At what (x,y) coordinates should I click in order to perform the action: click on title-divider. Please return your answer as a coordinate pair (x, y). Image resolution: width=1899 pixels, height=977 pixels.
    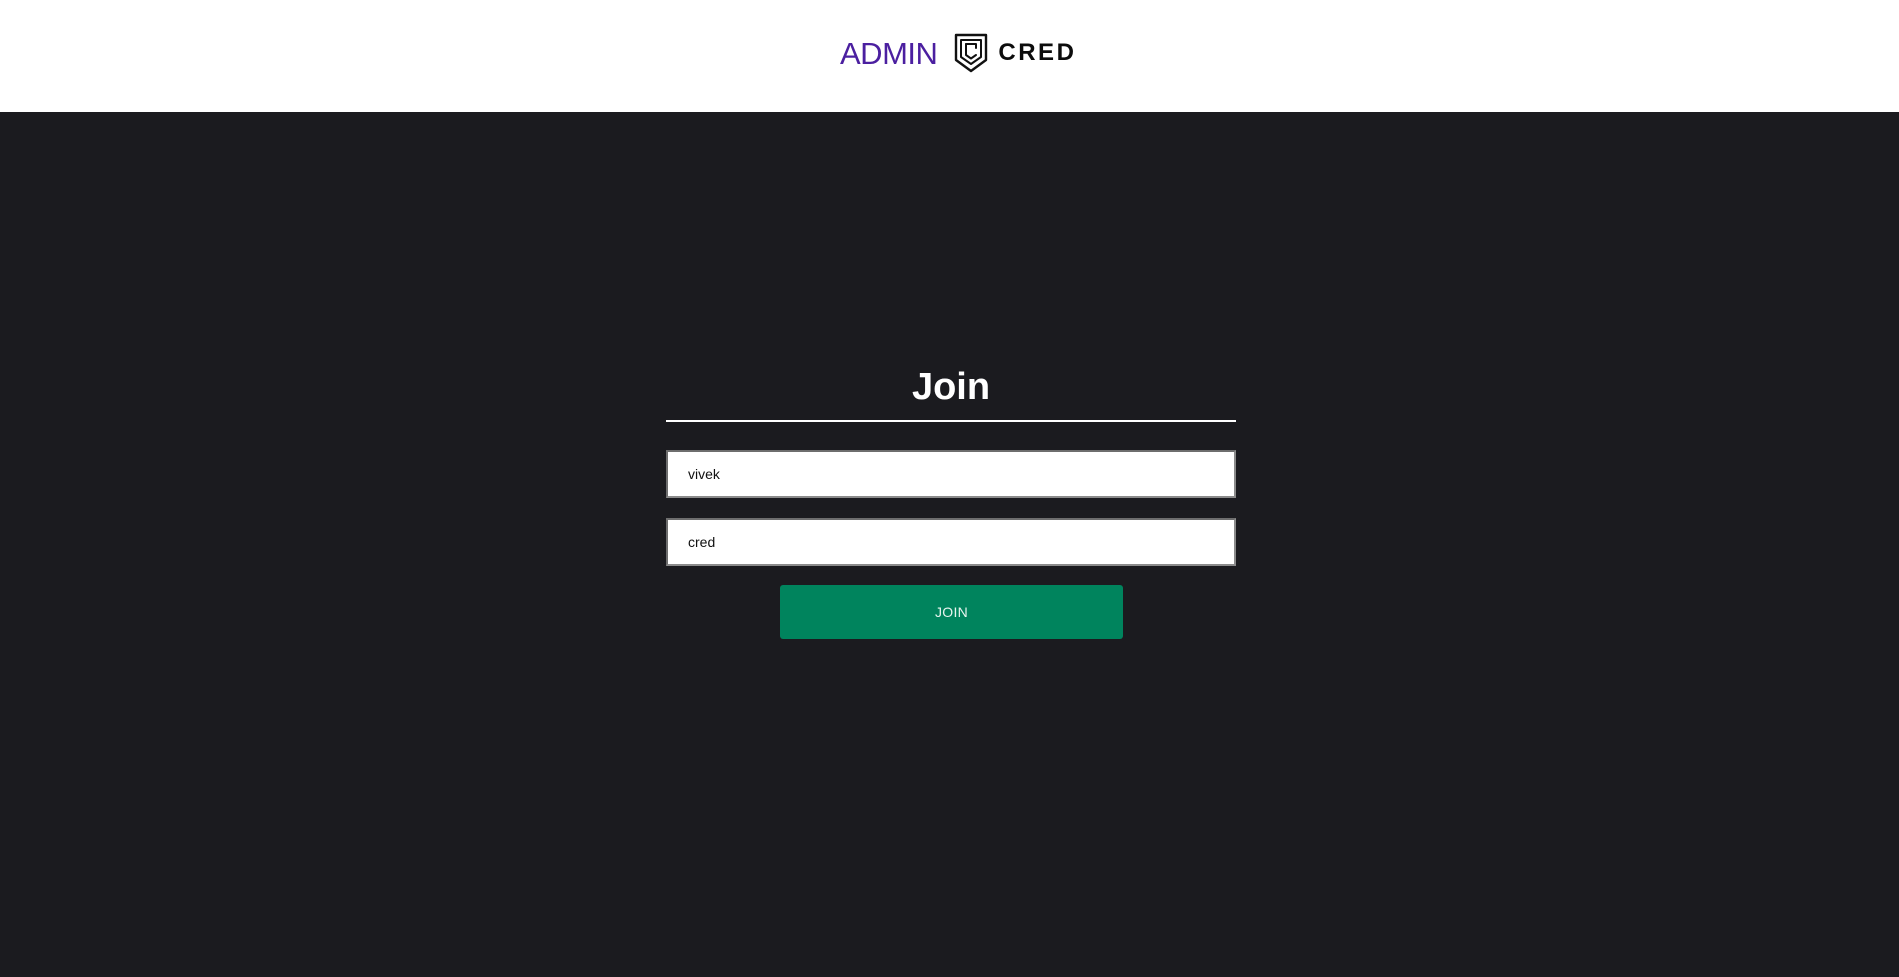
    Looking at the image, I should click on (951, 421).